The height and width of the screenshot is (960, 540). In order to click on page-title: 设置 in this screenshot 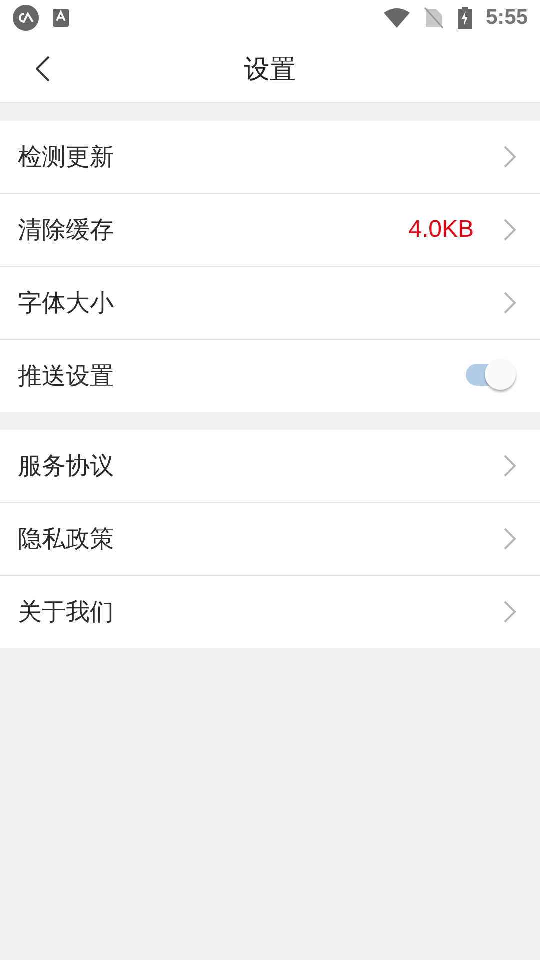, I will do `click(270, 70)`.